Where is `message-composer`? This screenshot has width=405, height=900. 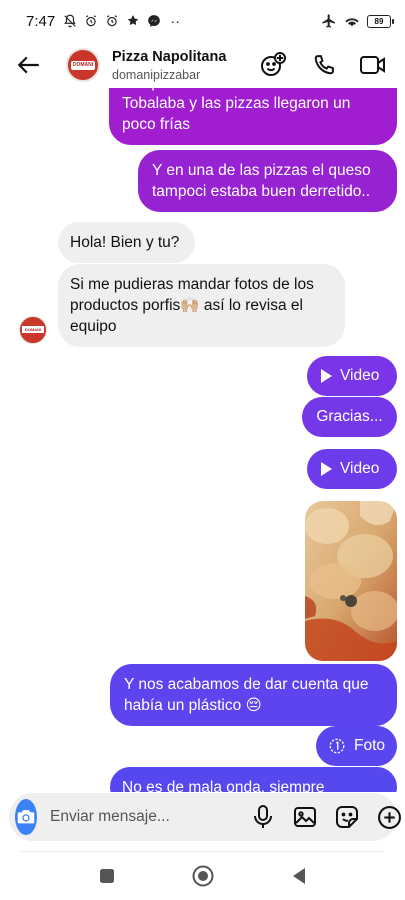
message-composer is located at coordinates (205, 817).